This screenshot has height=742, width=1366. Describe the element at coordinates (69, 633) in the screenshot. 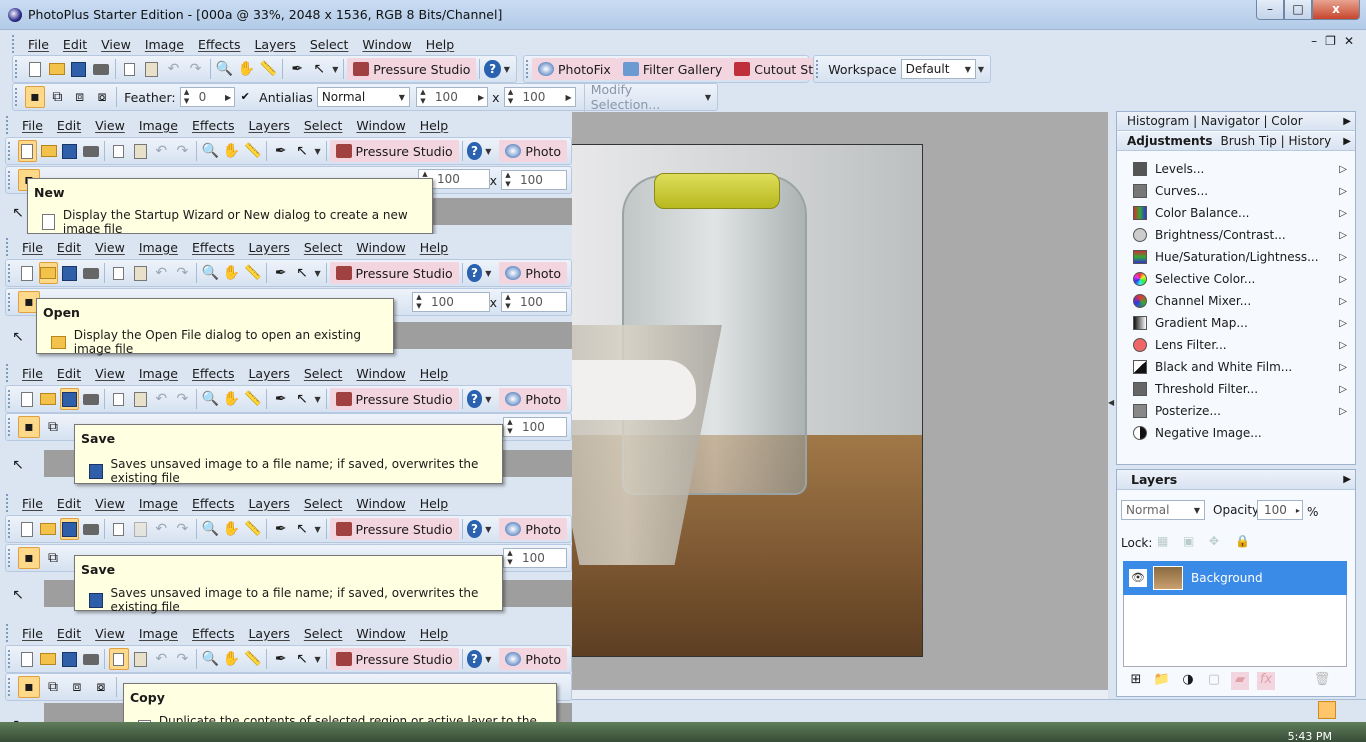

I see `menu-edit: Edit` at that location.